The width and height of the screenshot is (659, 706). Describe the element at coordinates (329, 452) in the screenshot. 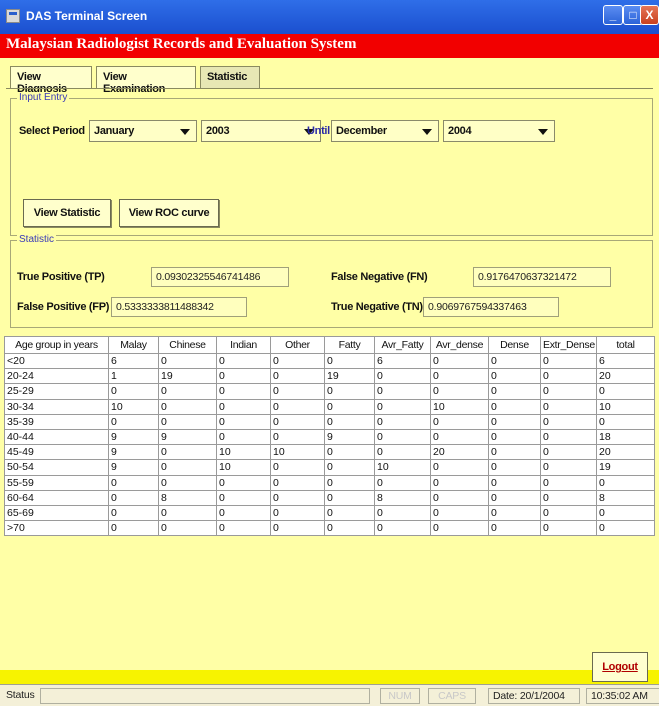

I see `table-row: 45-49 9 0 10 10 0 0 20 0 0 20` at that location.